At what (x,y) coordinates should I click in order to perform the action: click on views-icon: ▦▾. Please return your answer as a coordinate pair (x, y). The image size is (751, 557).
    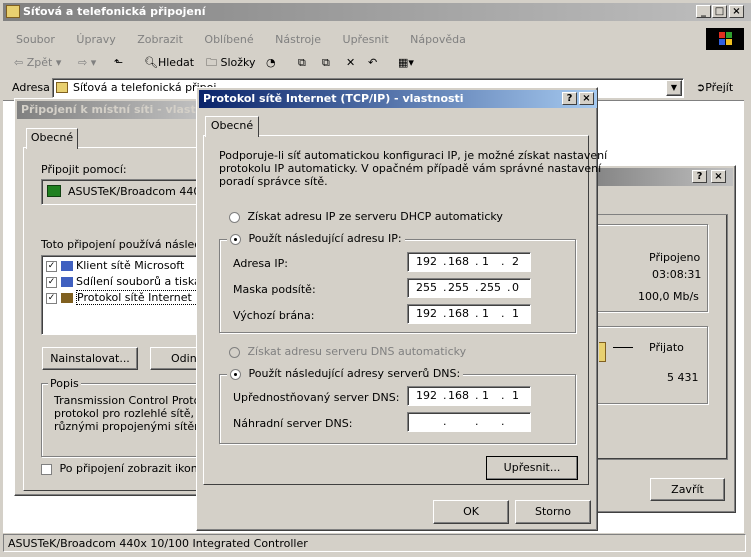
    Looking at the image, I should click on (406, 63).